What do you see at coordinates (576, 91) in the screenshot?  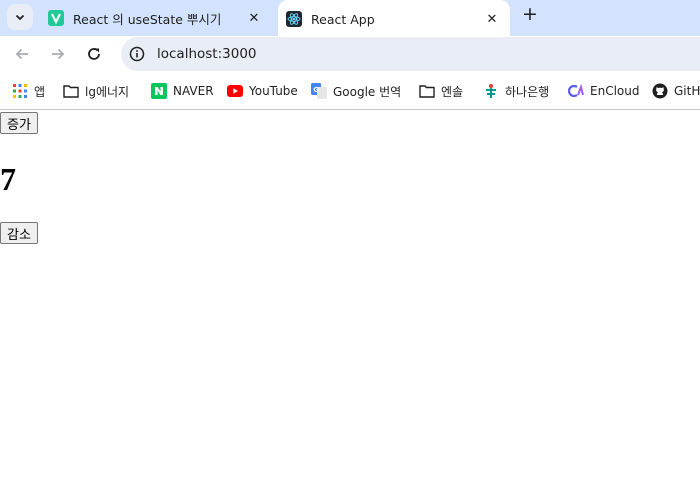 I see `encloud-icon` at bounding box center [576, 91].